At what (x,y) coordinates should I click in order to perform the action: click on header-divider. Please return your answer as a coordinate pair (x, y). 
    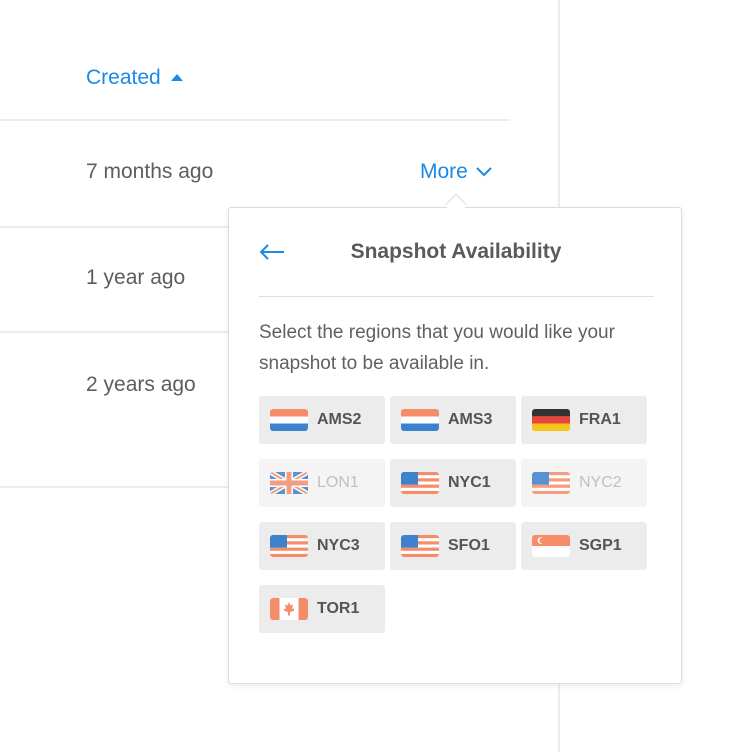
    Looking at the image, I should click on (255, 120).